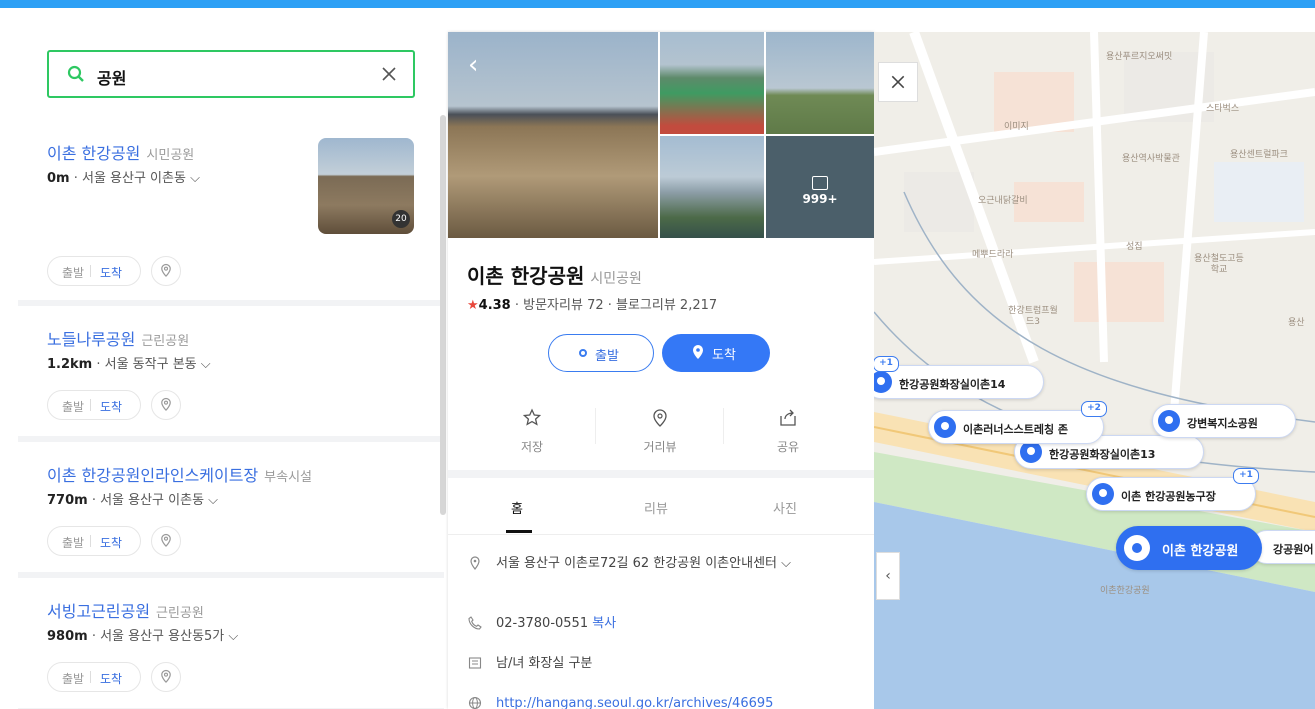 This screenshot has height=709, width=1315. Describe the element at coordinates (544, 663) in the screenshot. I see `facility-text: 남/녀 화장실 구분` at that location.